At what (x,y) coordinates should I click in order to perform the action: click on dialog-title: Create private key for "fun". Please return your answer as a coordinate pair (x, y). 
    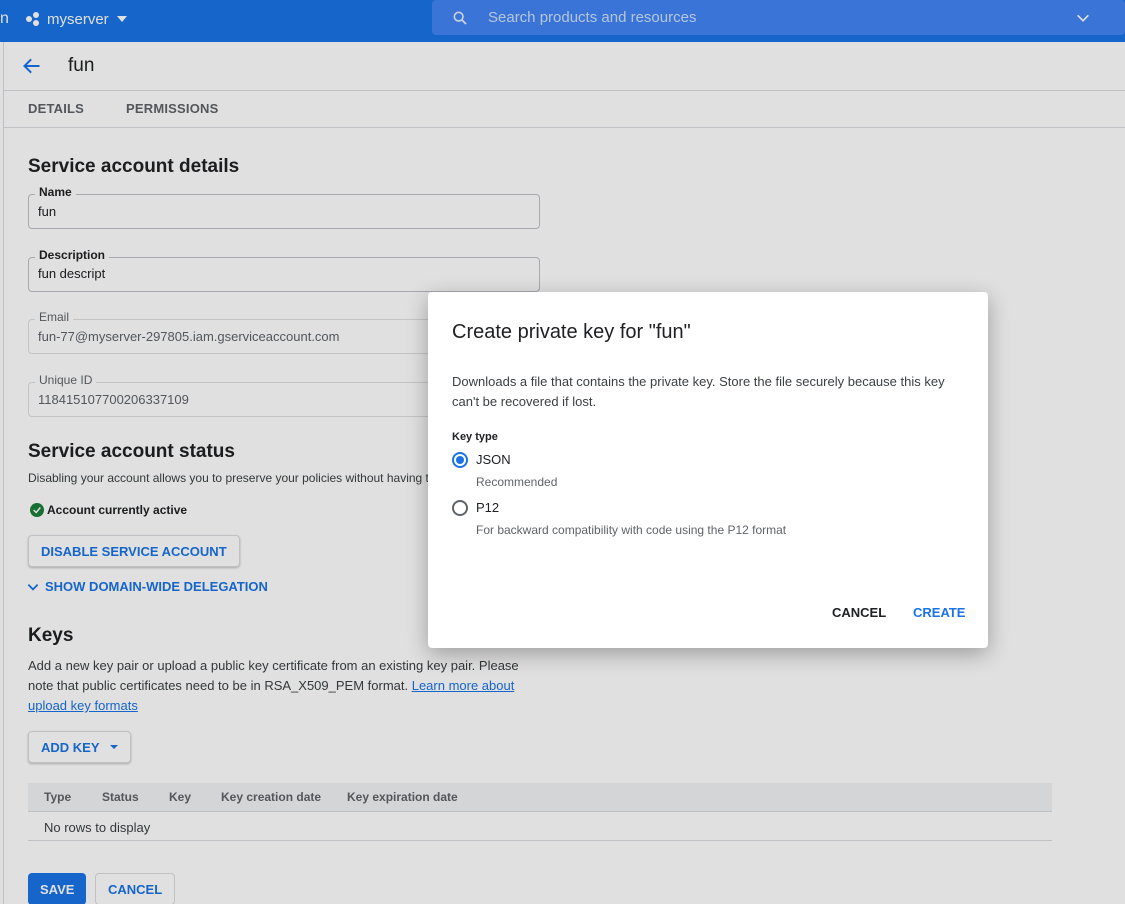
    Looking at the image, I should click on (571, 332).